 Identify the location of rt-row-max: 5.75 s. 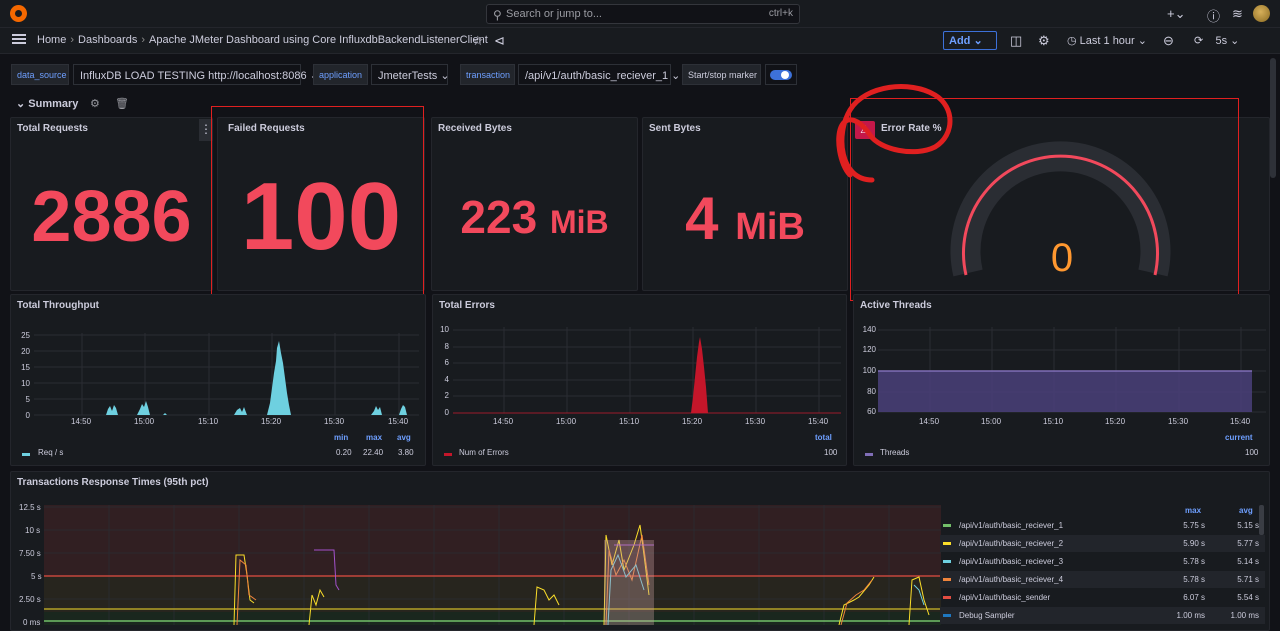
(1194, 525).